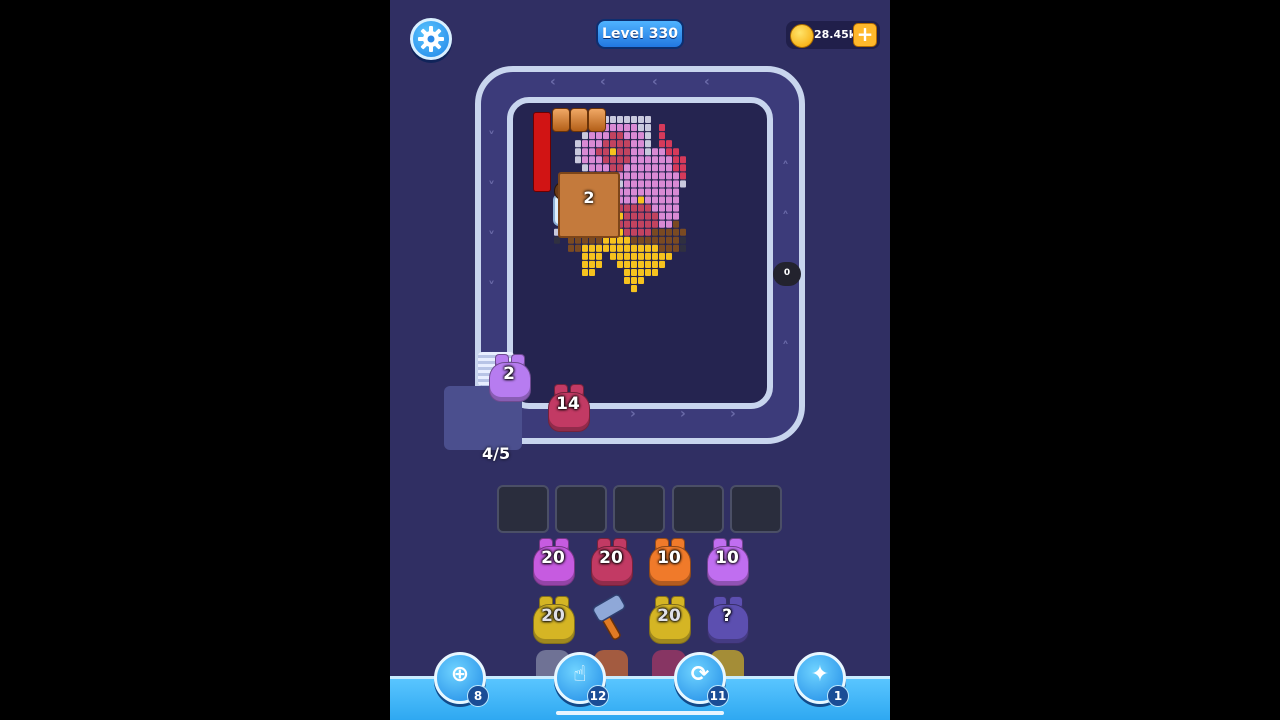 This screenshot has height=720, width=1280. Describe the element at coordinates (431, 39) in the screenshot. I see `settings-button` at that location.